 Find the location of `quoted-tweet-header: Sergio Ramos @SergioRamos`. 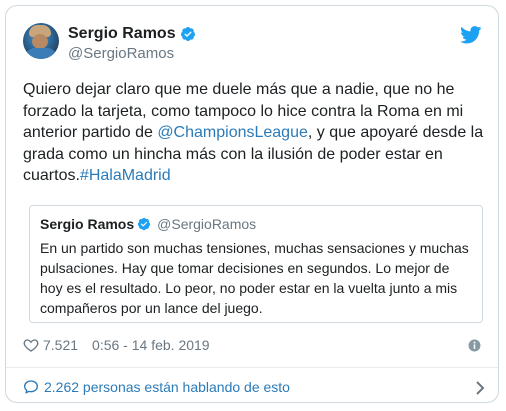

quoted-tweet-header: Sergio Ramos @SergioRamos is located at coordinates (256, 224).